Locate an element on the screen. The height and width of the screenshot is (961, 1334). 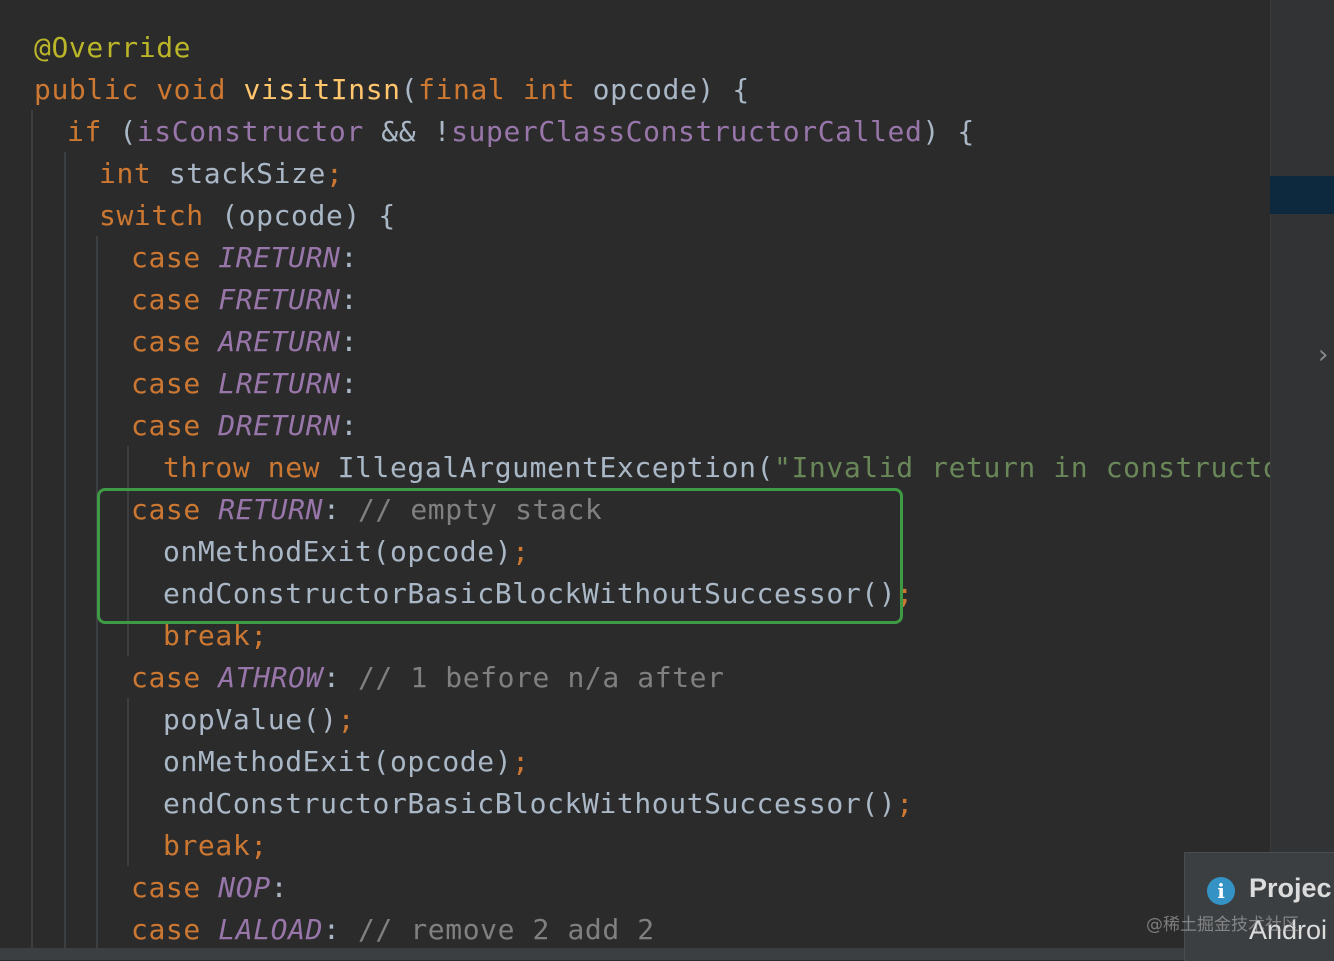
code-line: case ATHROW: // 1 before n/a after is located at coordinates (428, 678).